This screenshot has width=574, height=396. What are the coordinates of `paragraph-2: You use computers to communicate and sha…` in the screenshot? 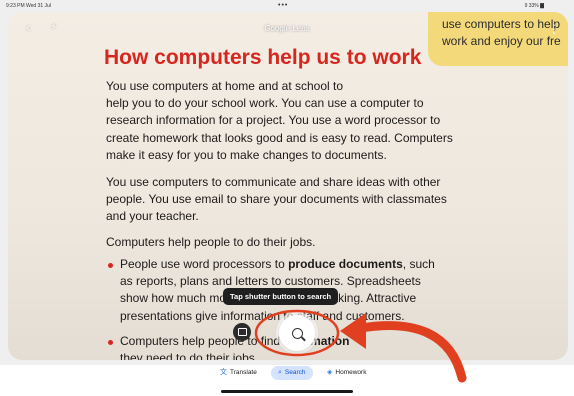 It's located at (276, 199).